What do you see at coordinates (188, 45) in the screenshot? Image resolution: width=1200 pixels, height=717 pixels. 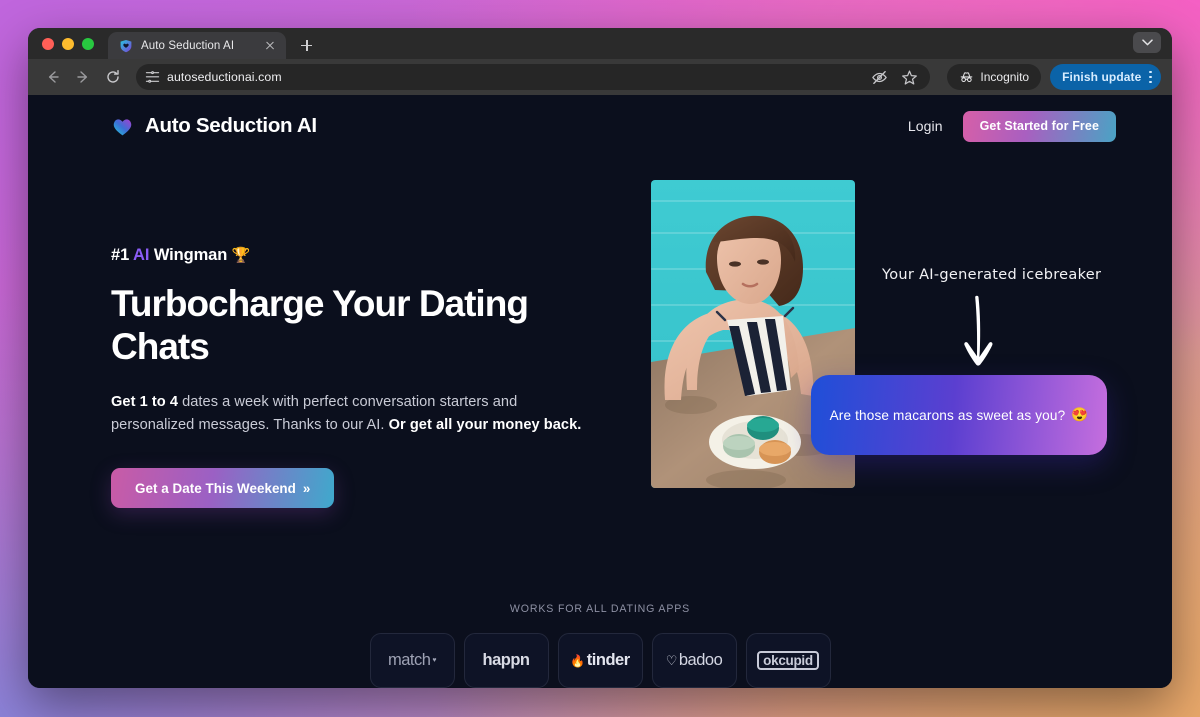 I see `tab-title: Auto Seduction AI` at bounding box center [188, 45].